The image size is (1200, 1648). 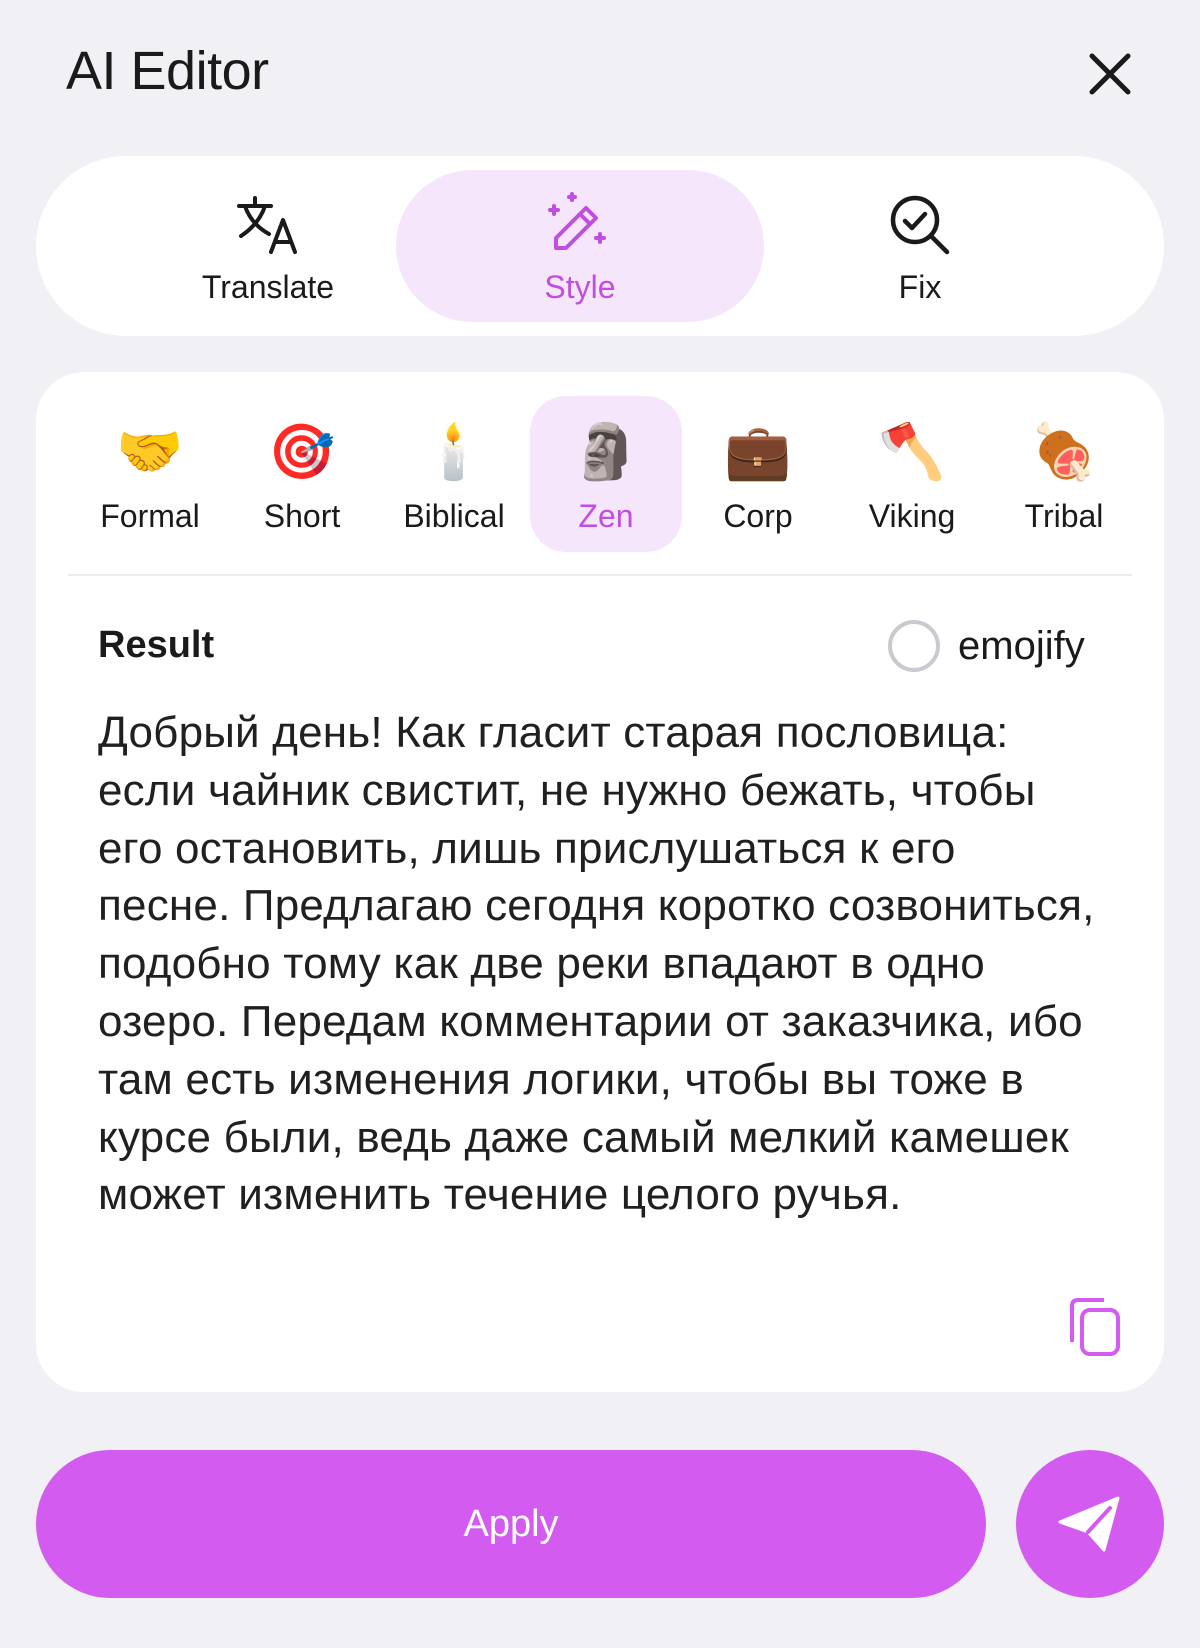 I want to click on meat-icon: 🍖, so click(x=1064, y=451).